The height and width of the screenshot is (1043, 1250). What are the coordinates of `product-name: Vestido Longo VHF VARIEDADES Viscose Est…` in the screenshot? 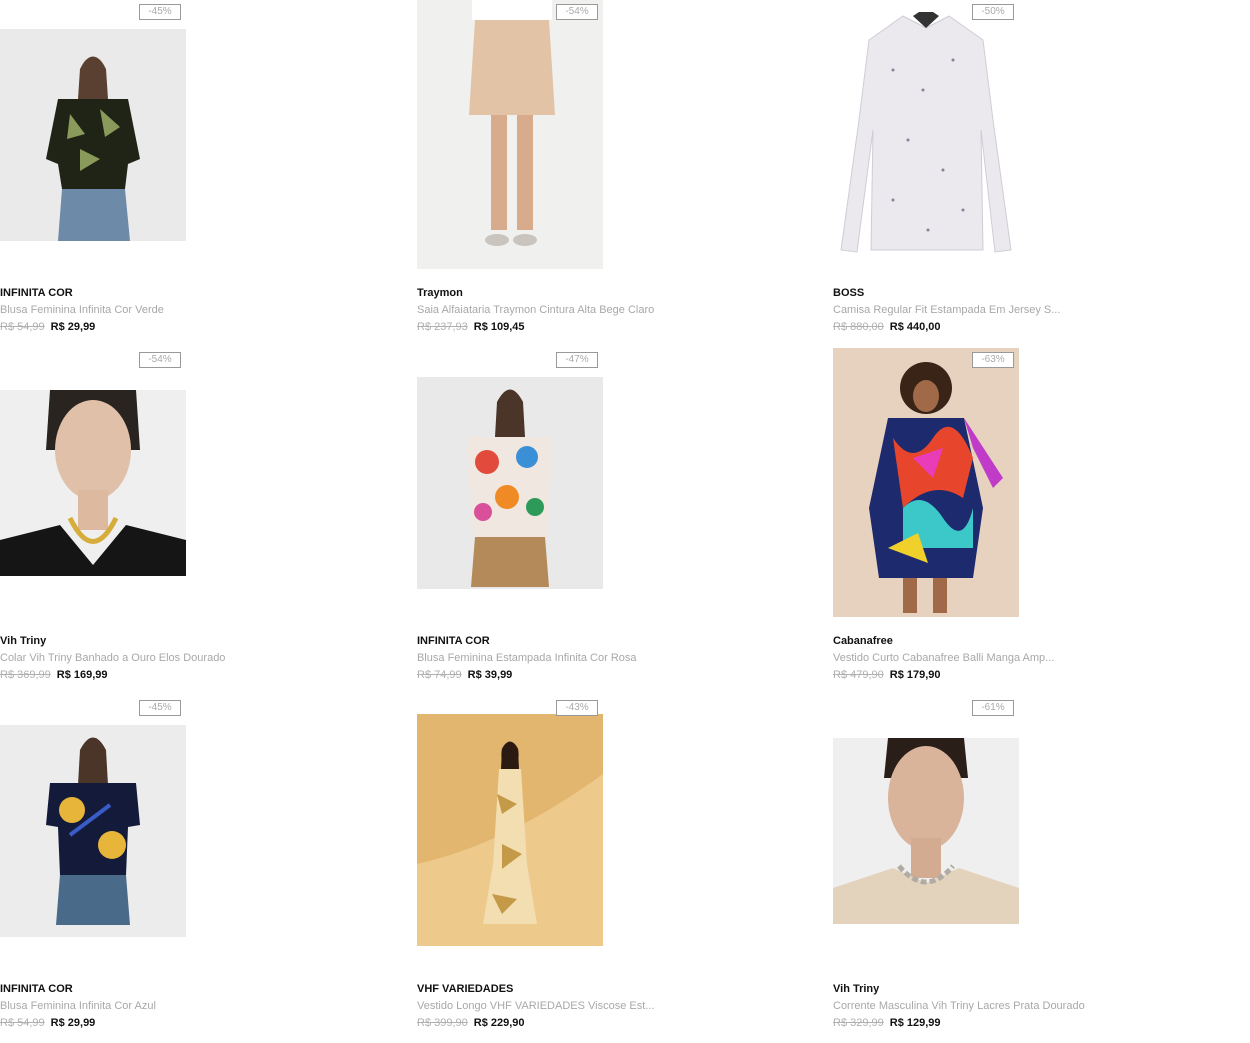 It's located at (535, 1006).